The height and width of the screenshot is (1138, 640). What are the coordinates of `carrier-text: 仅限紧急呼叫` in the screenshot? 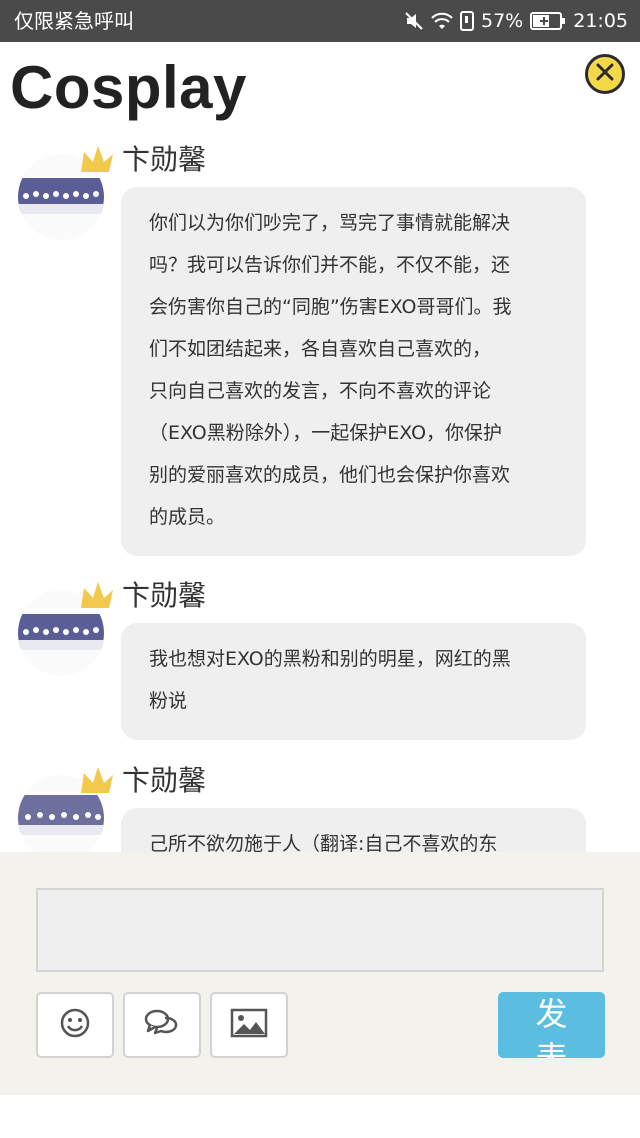 It's located at (74, 21).